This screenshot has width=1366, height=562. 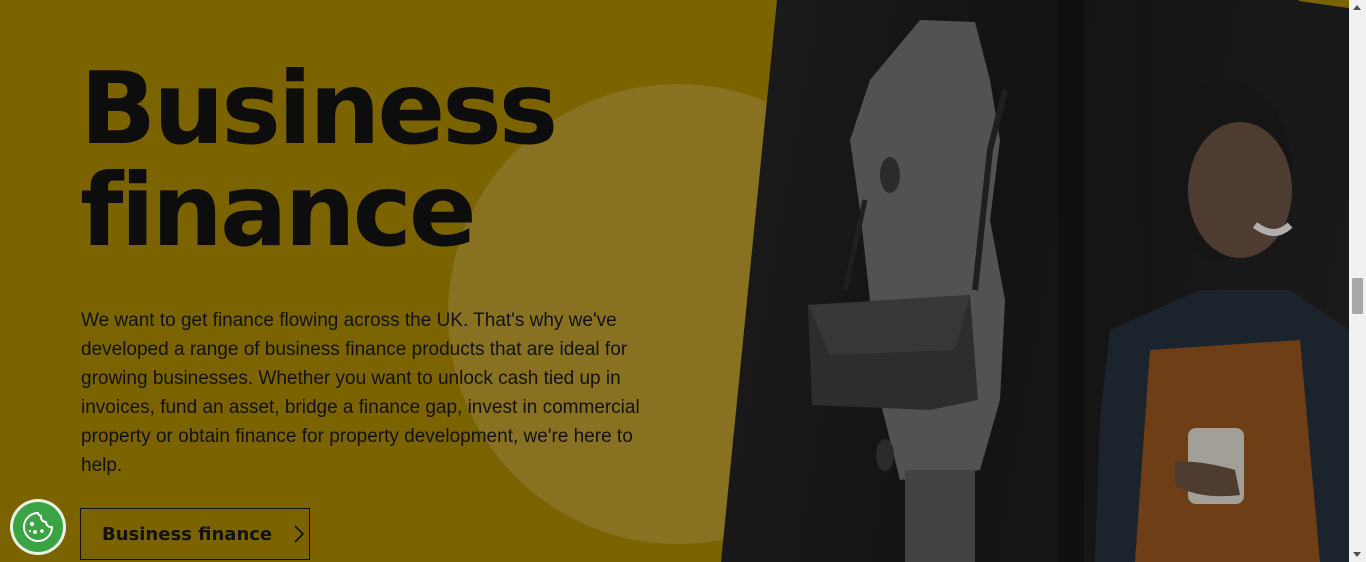 I want to click on business-finance-button: Business finance, so click(x=195, y=534).